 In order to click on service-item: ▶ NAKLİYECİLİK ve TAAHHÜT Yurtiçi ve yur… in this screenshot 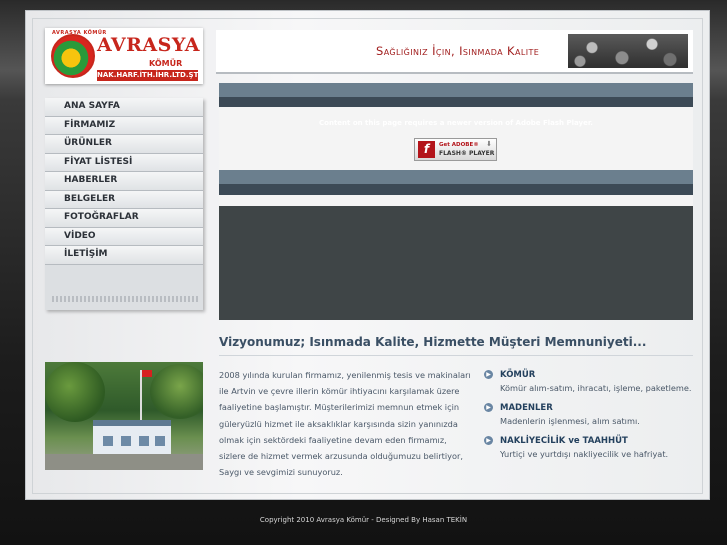, I will do `click(589, 448)`.